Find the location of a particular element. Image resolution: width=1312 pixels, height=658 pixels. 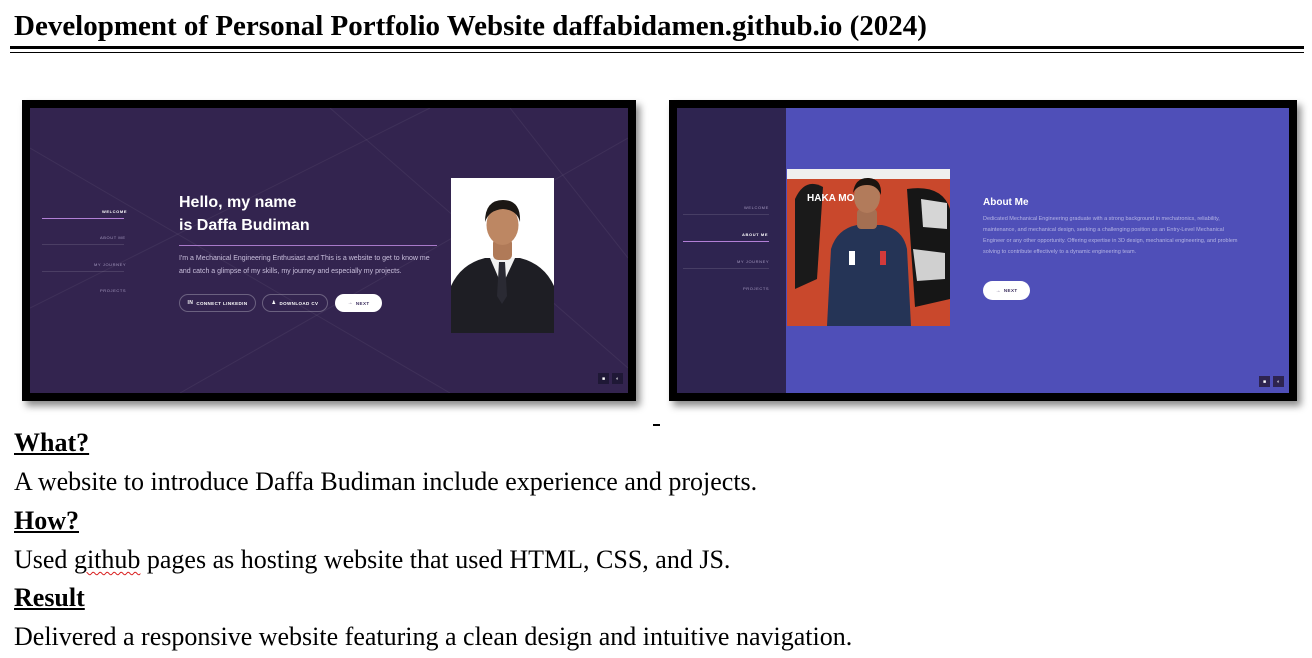

hero-heading-line2: is Daffa Budiman is located at coordinates (244, 225).